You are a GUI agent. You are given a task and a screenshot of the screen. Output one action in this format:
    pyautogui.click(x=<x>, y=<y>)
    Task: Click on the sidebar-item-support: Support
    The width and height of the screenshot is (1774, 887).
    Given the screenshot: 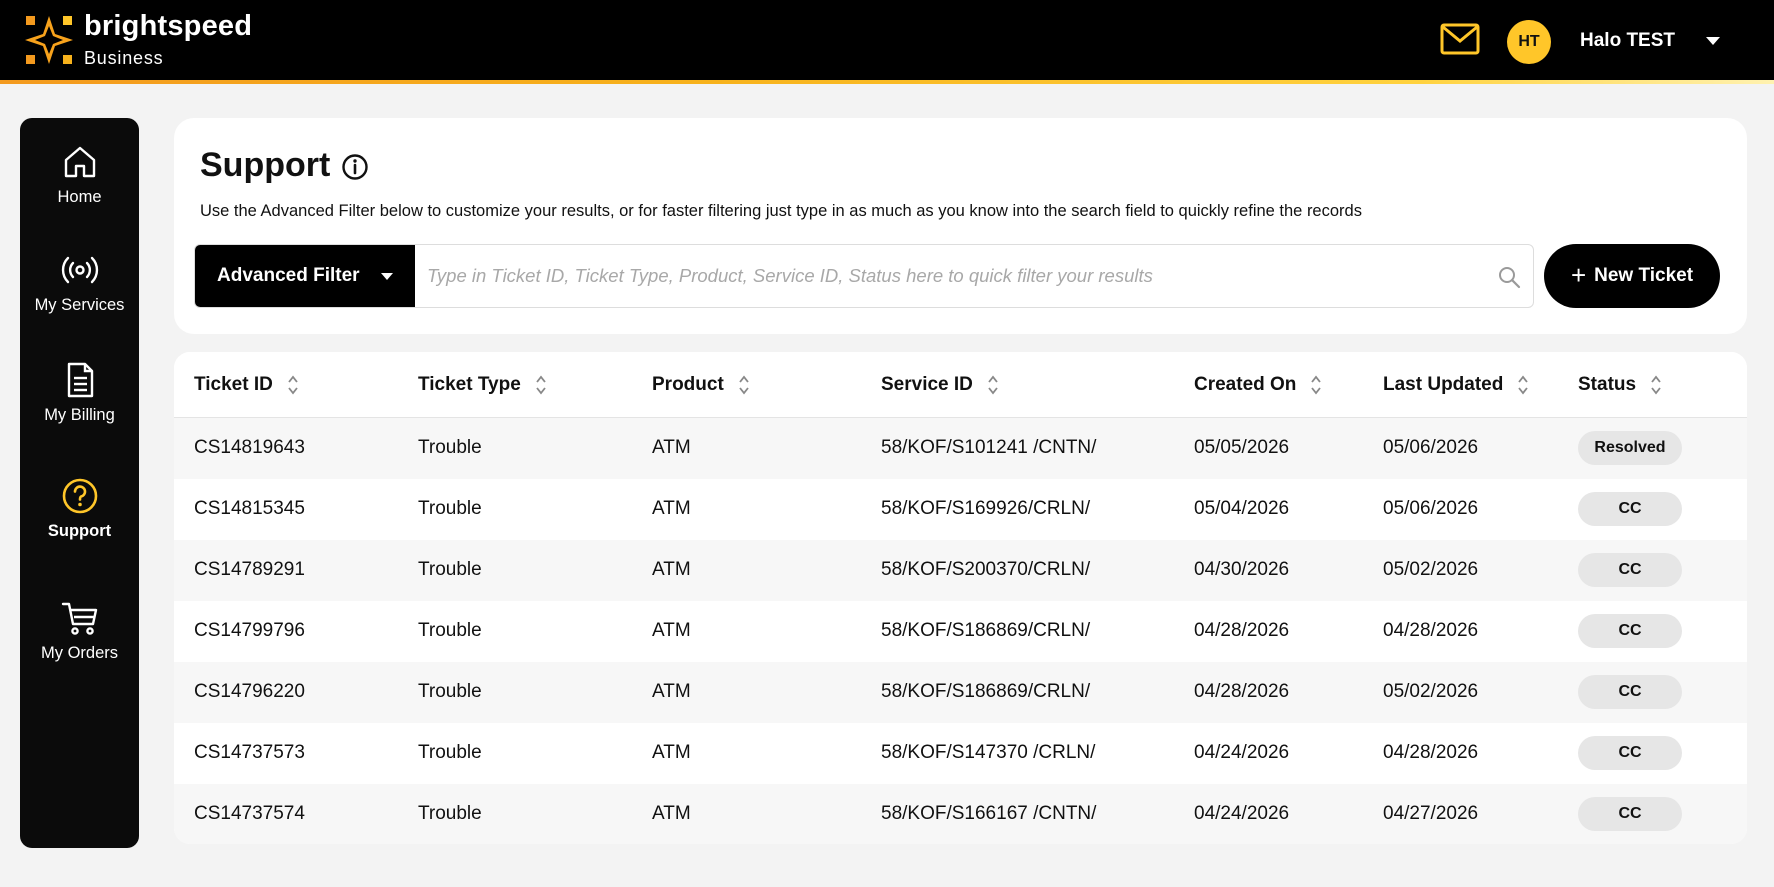 What is the action you would take?
    pyautogui.click(x=79, y=524)
    